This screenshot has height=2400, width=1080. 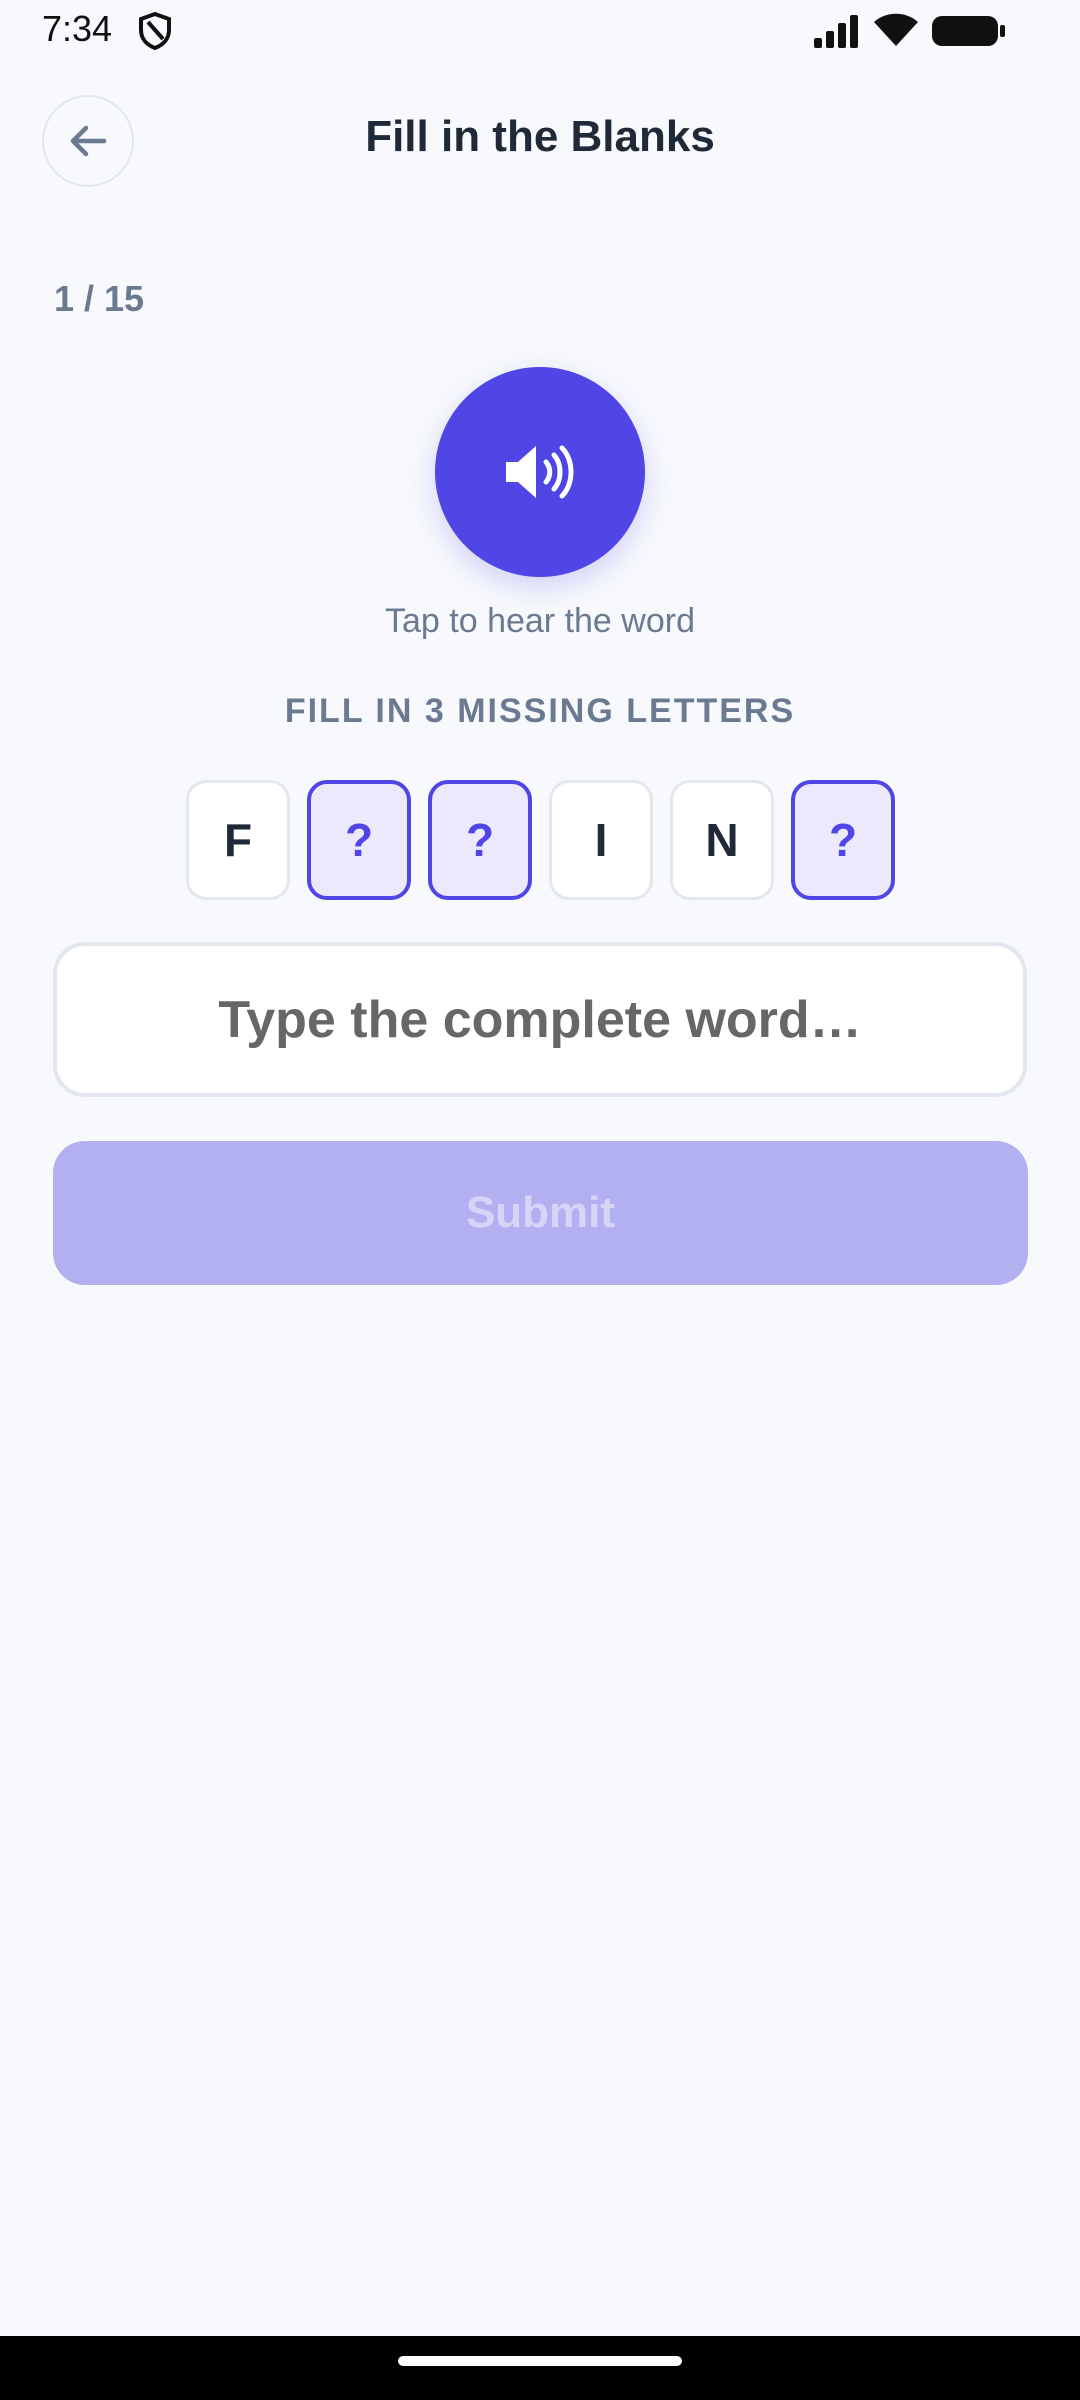 What do you see at coordinates (540, 1213) in the screenshot?
I see `submit-button: Submit` at bounding box center [540, 1213].